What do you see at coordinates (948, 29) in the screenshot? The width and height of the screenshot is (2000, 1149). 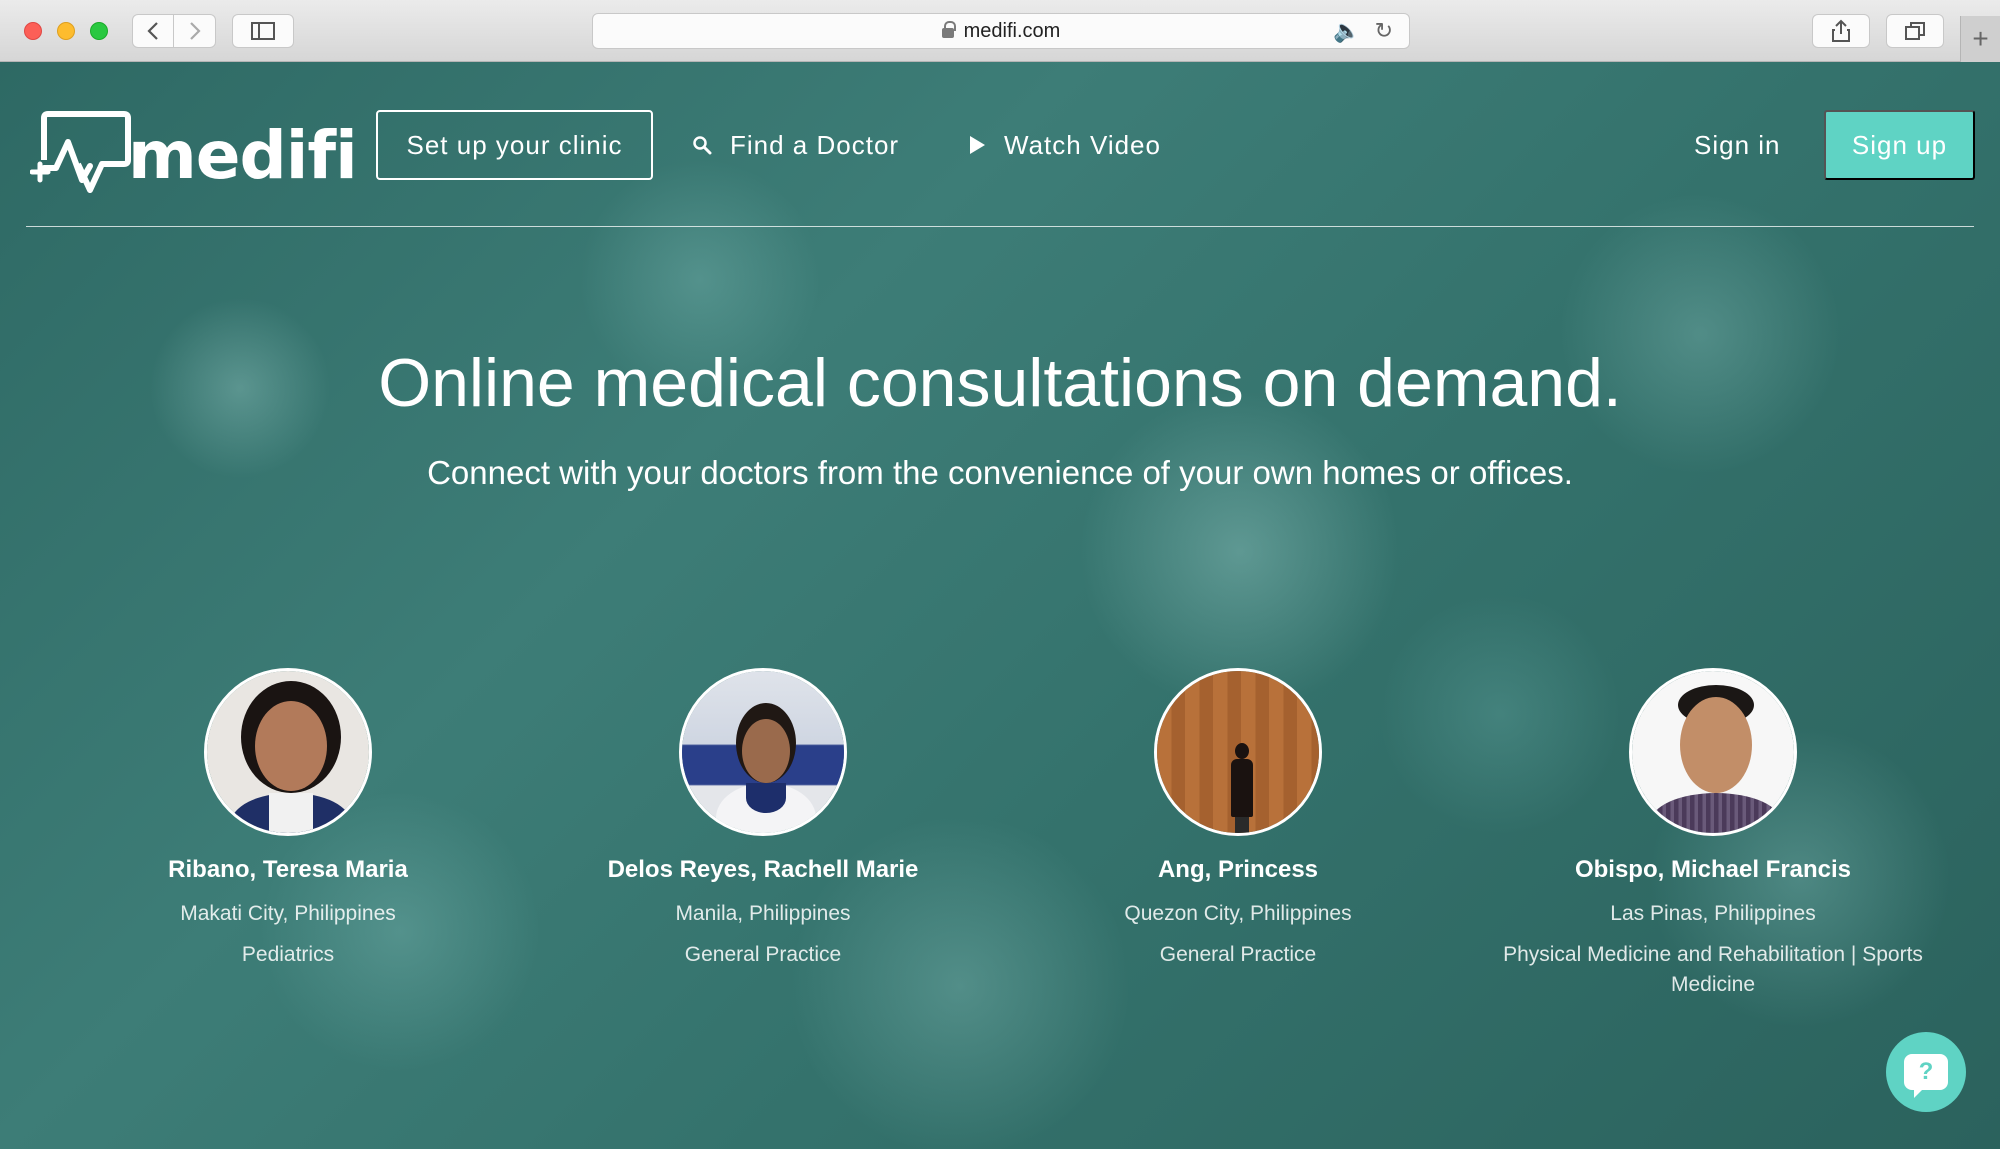 I see `lock-icon` at bounding box center [948, 29].